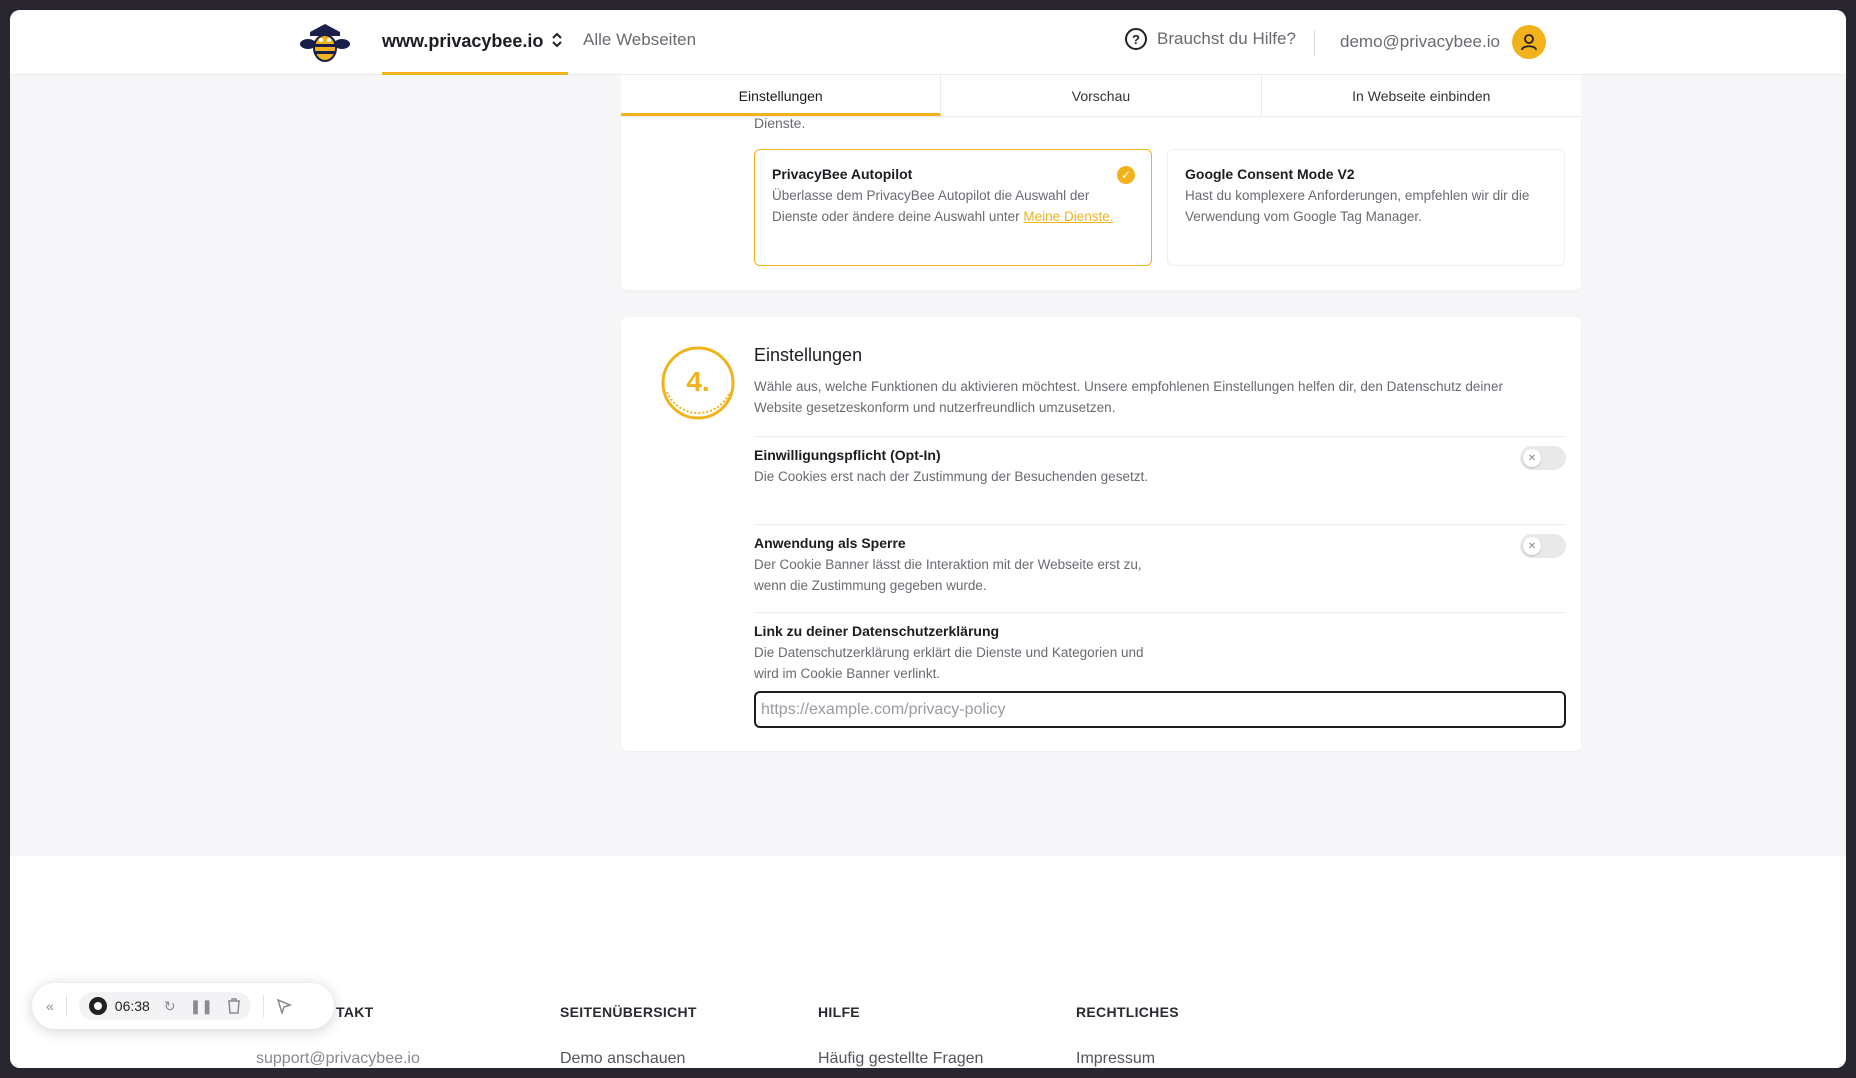  Describe the element at coordinates (1528, 42) in the screenshot. I see `user-avatar-icon` at that location.